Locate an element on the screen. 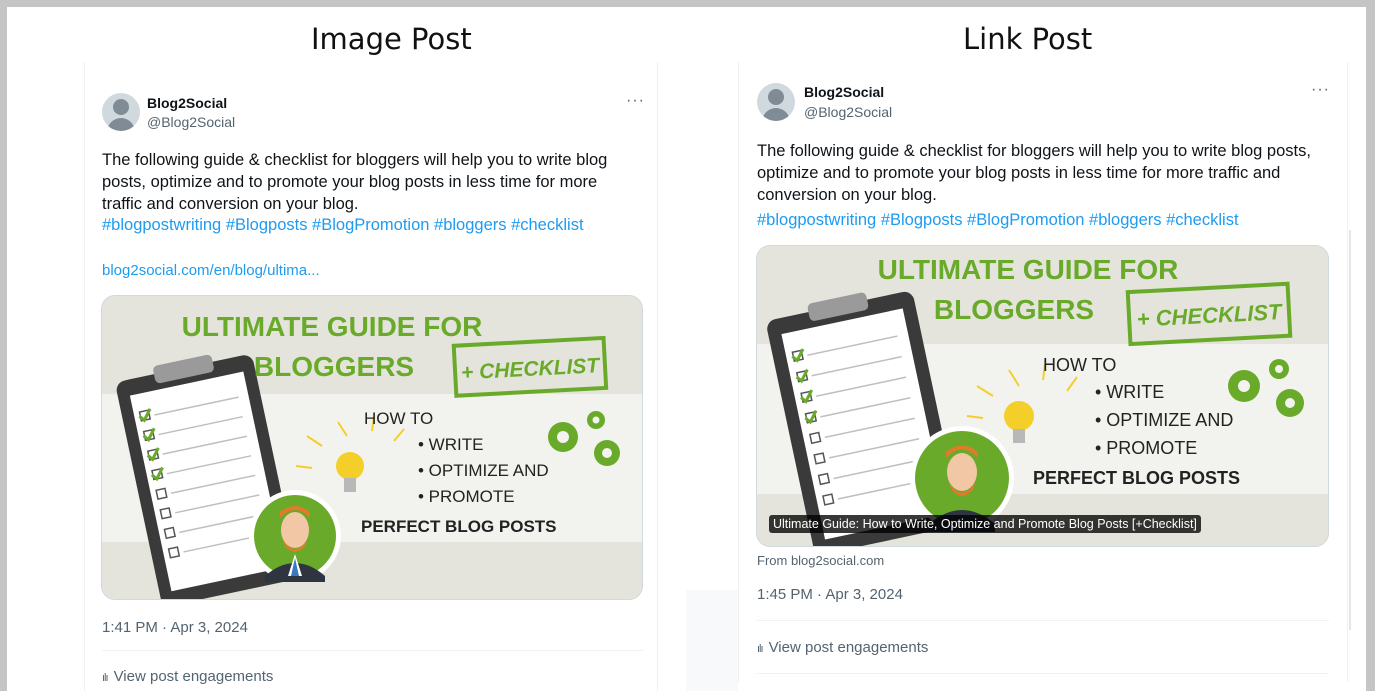 The height and width of the screenshot is (691, 1375). heading-link-post: Link Post is located at coordinates (1028, 39).